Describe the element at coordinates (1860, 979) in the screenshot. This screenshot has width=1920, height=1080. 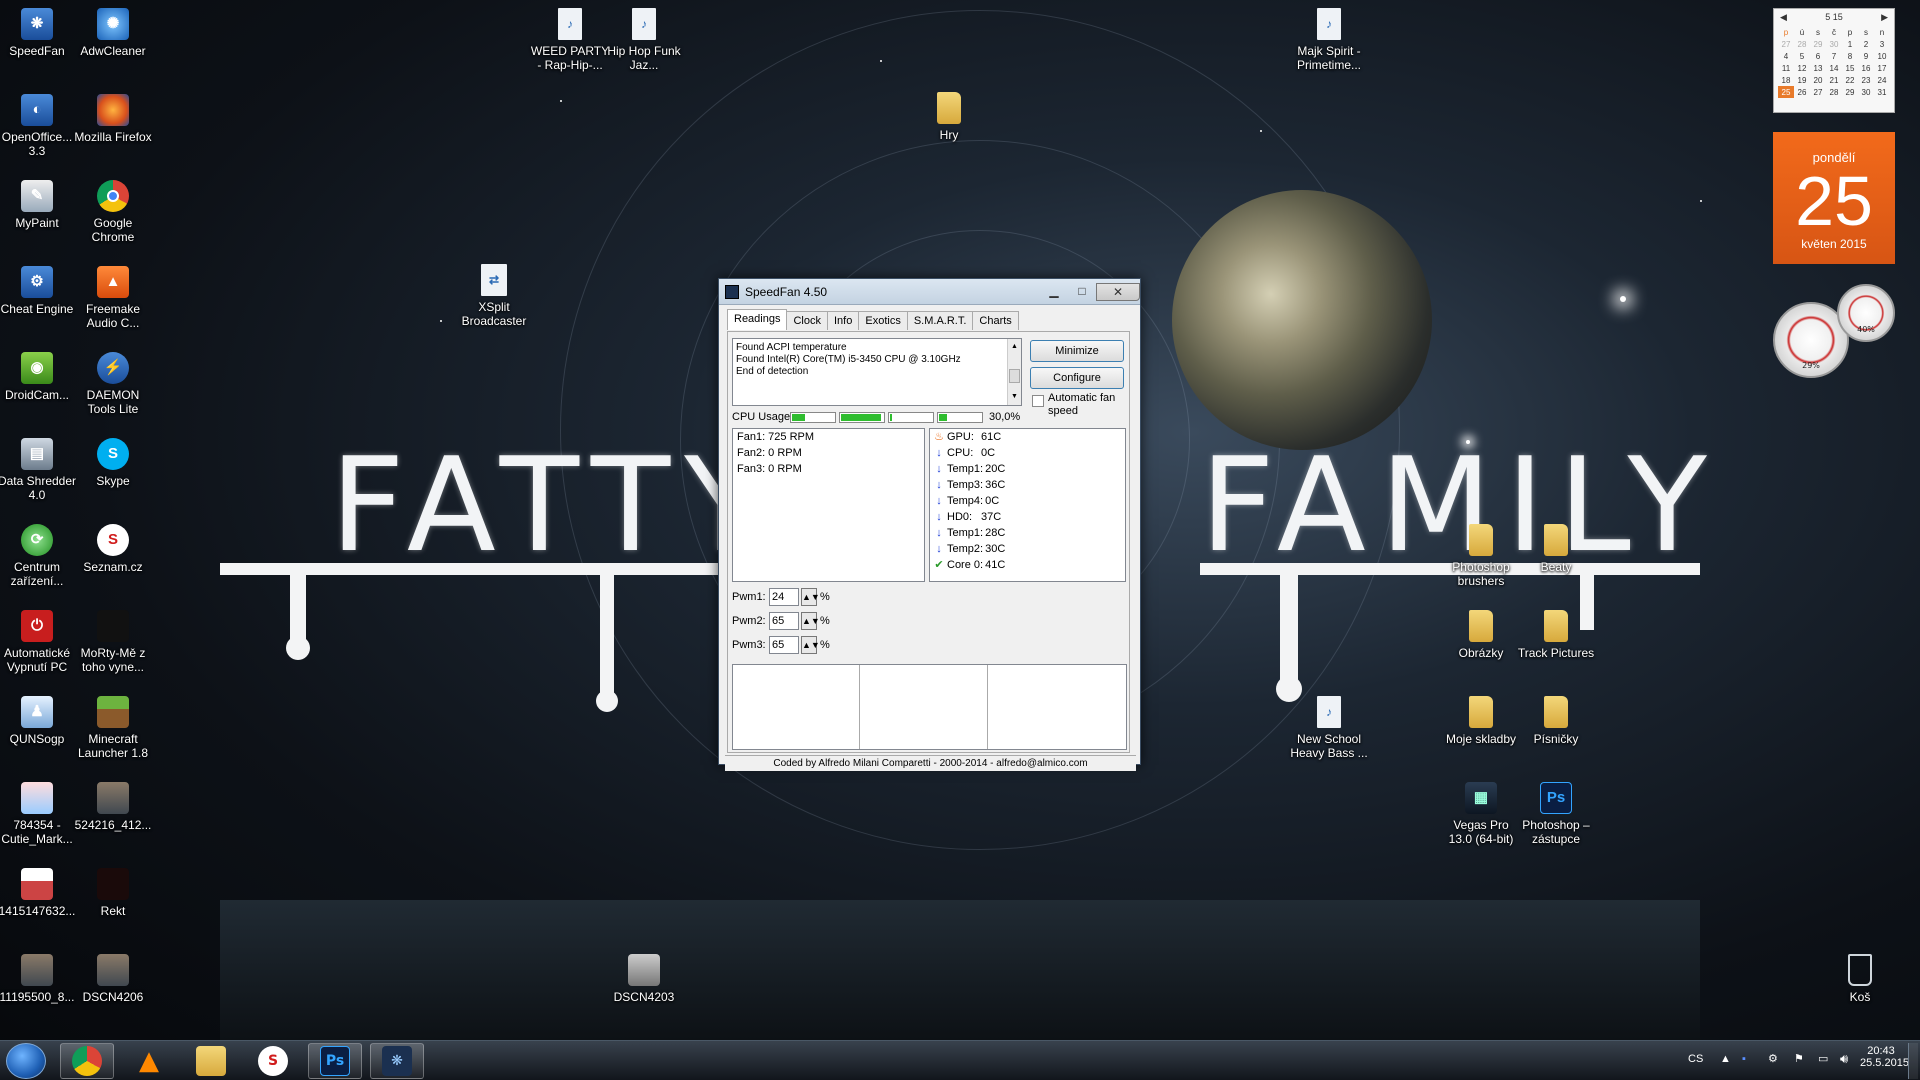
I see `desktop-icon-recycle-bin: Koš` at that location.